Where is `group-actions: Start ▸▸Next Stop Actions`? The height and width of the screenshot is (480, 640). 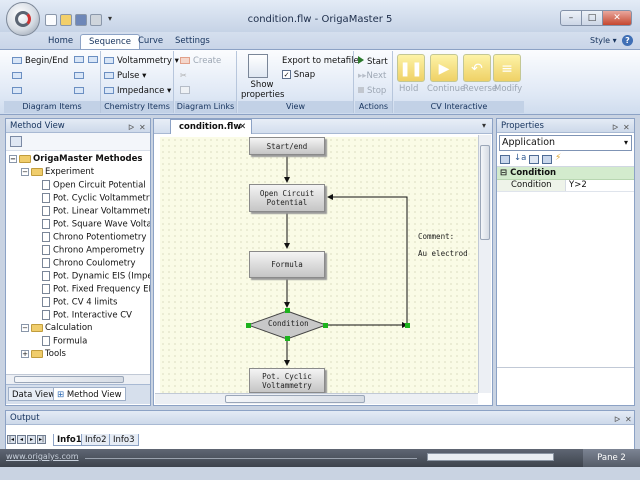
group-actions: Start ▸▸Next Stop Actions is located at coordinates (374, 82).